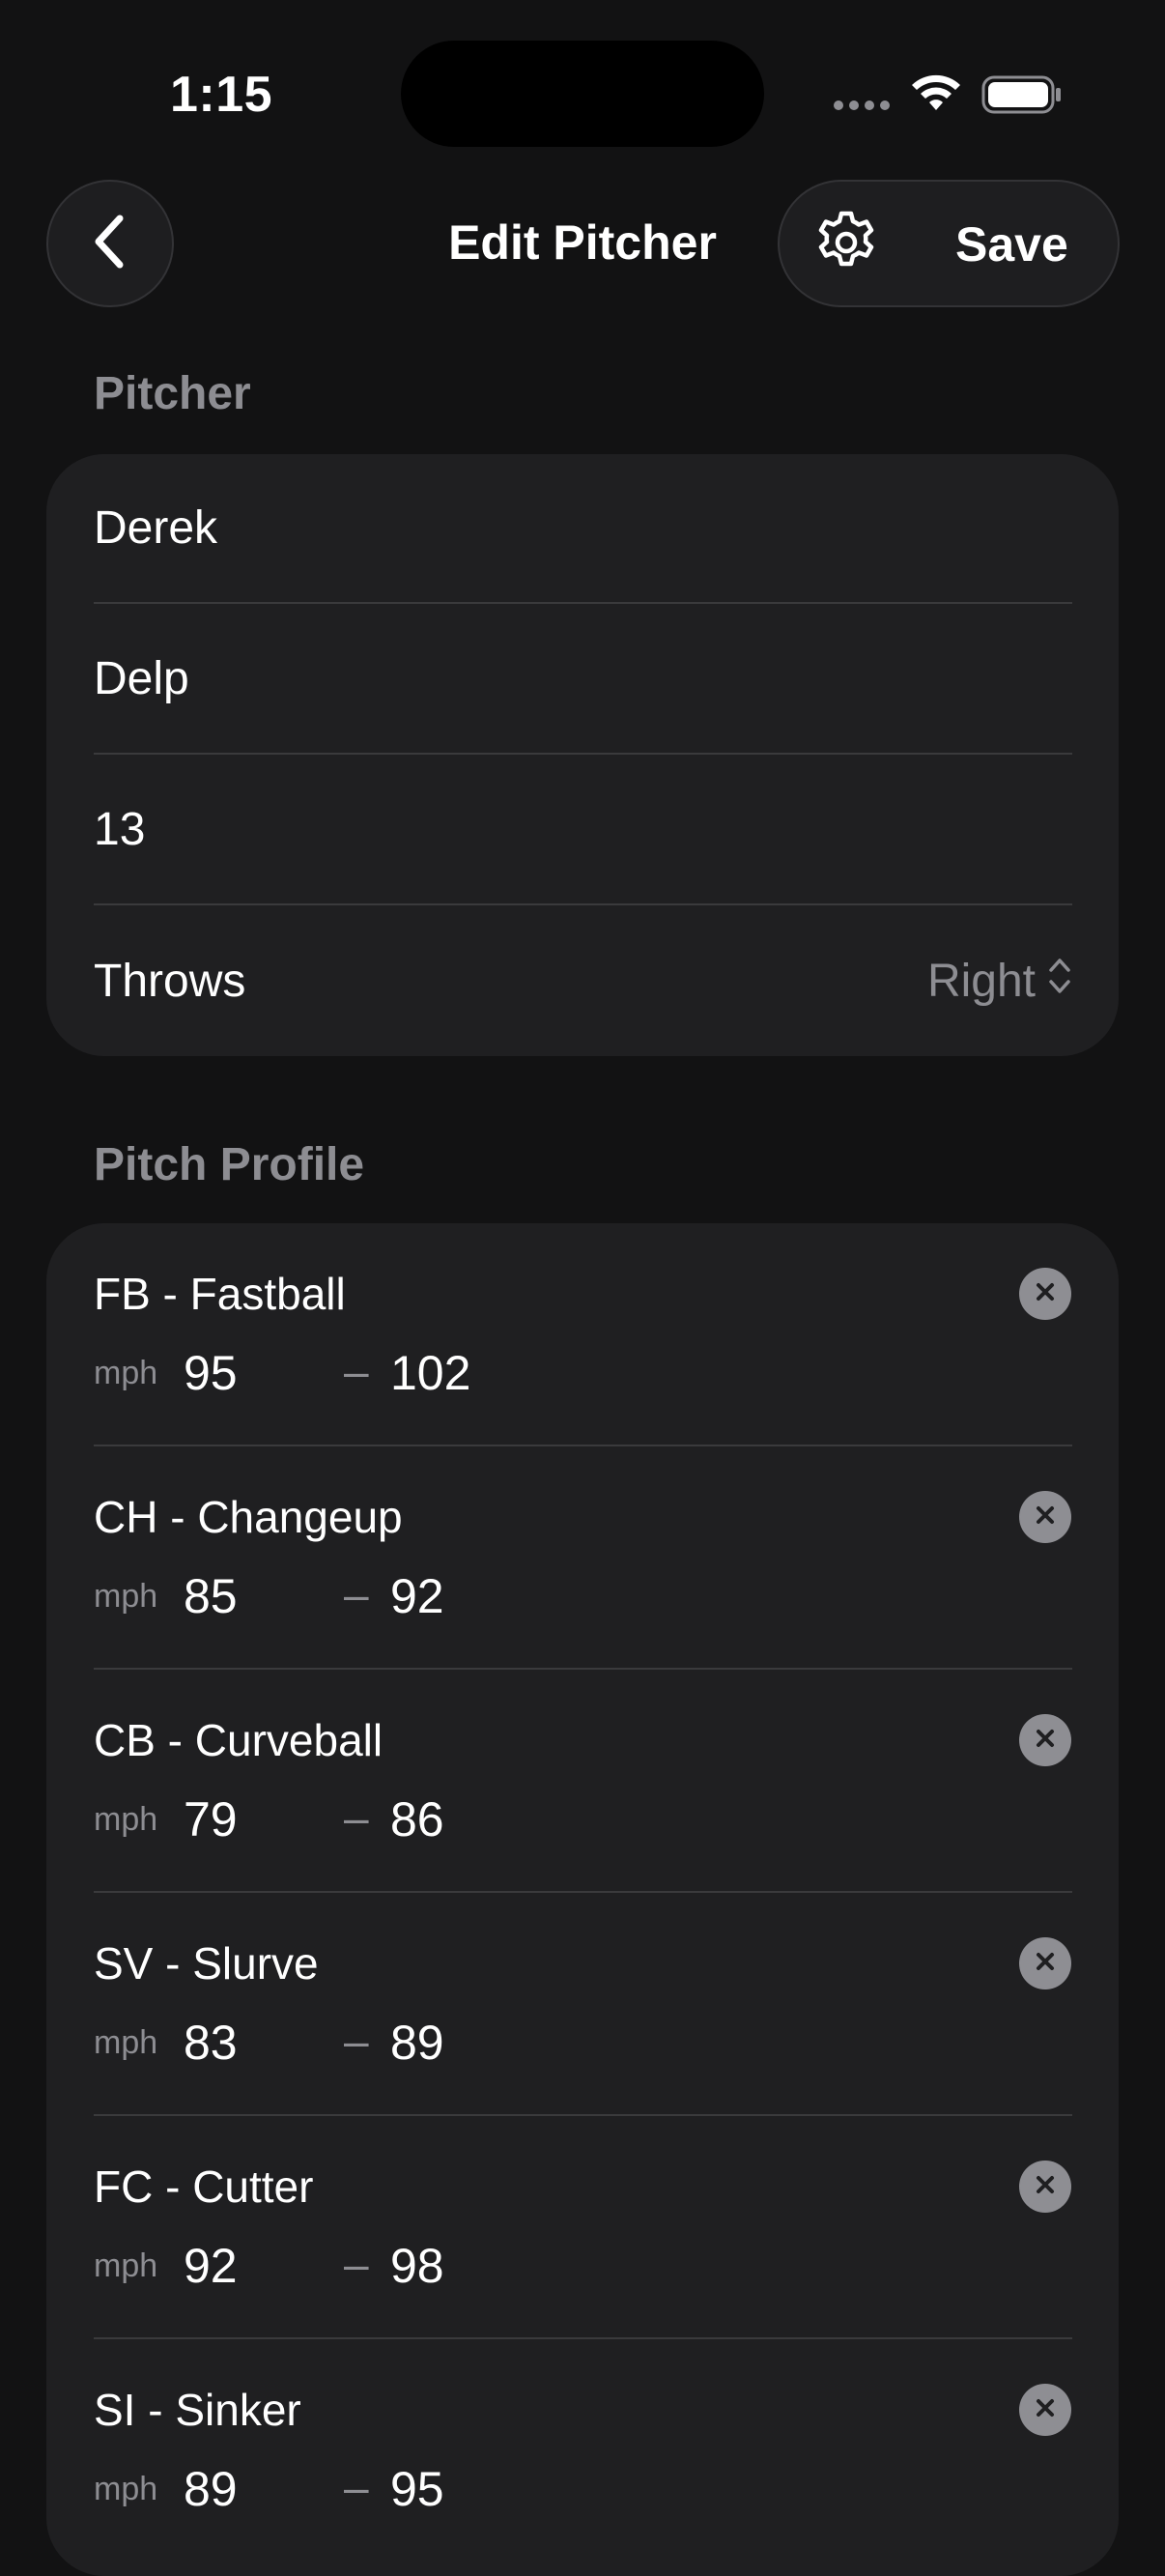  I want to click on settings-button, so click(847, 245).